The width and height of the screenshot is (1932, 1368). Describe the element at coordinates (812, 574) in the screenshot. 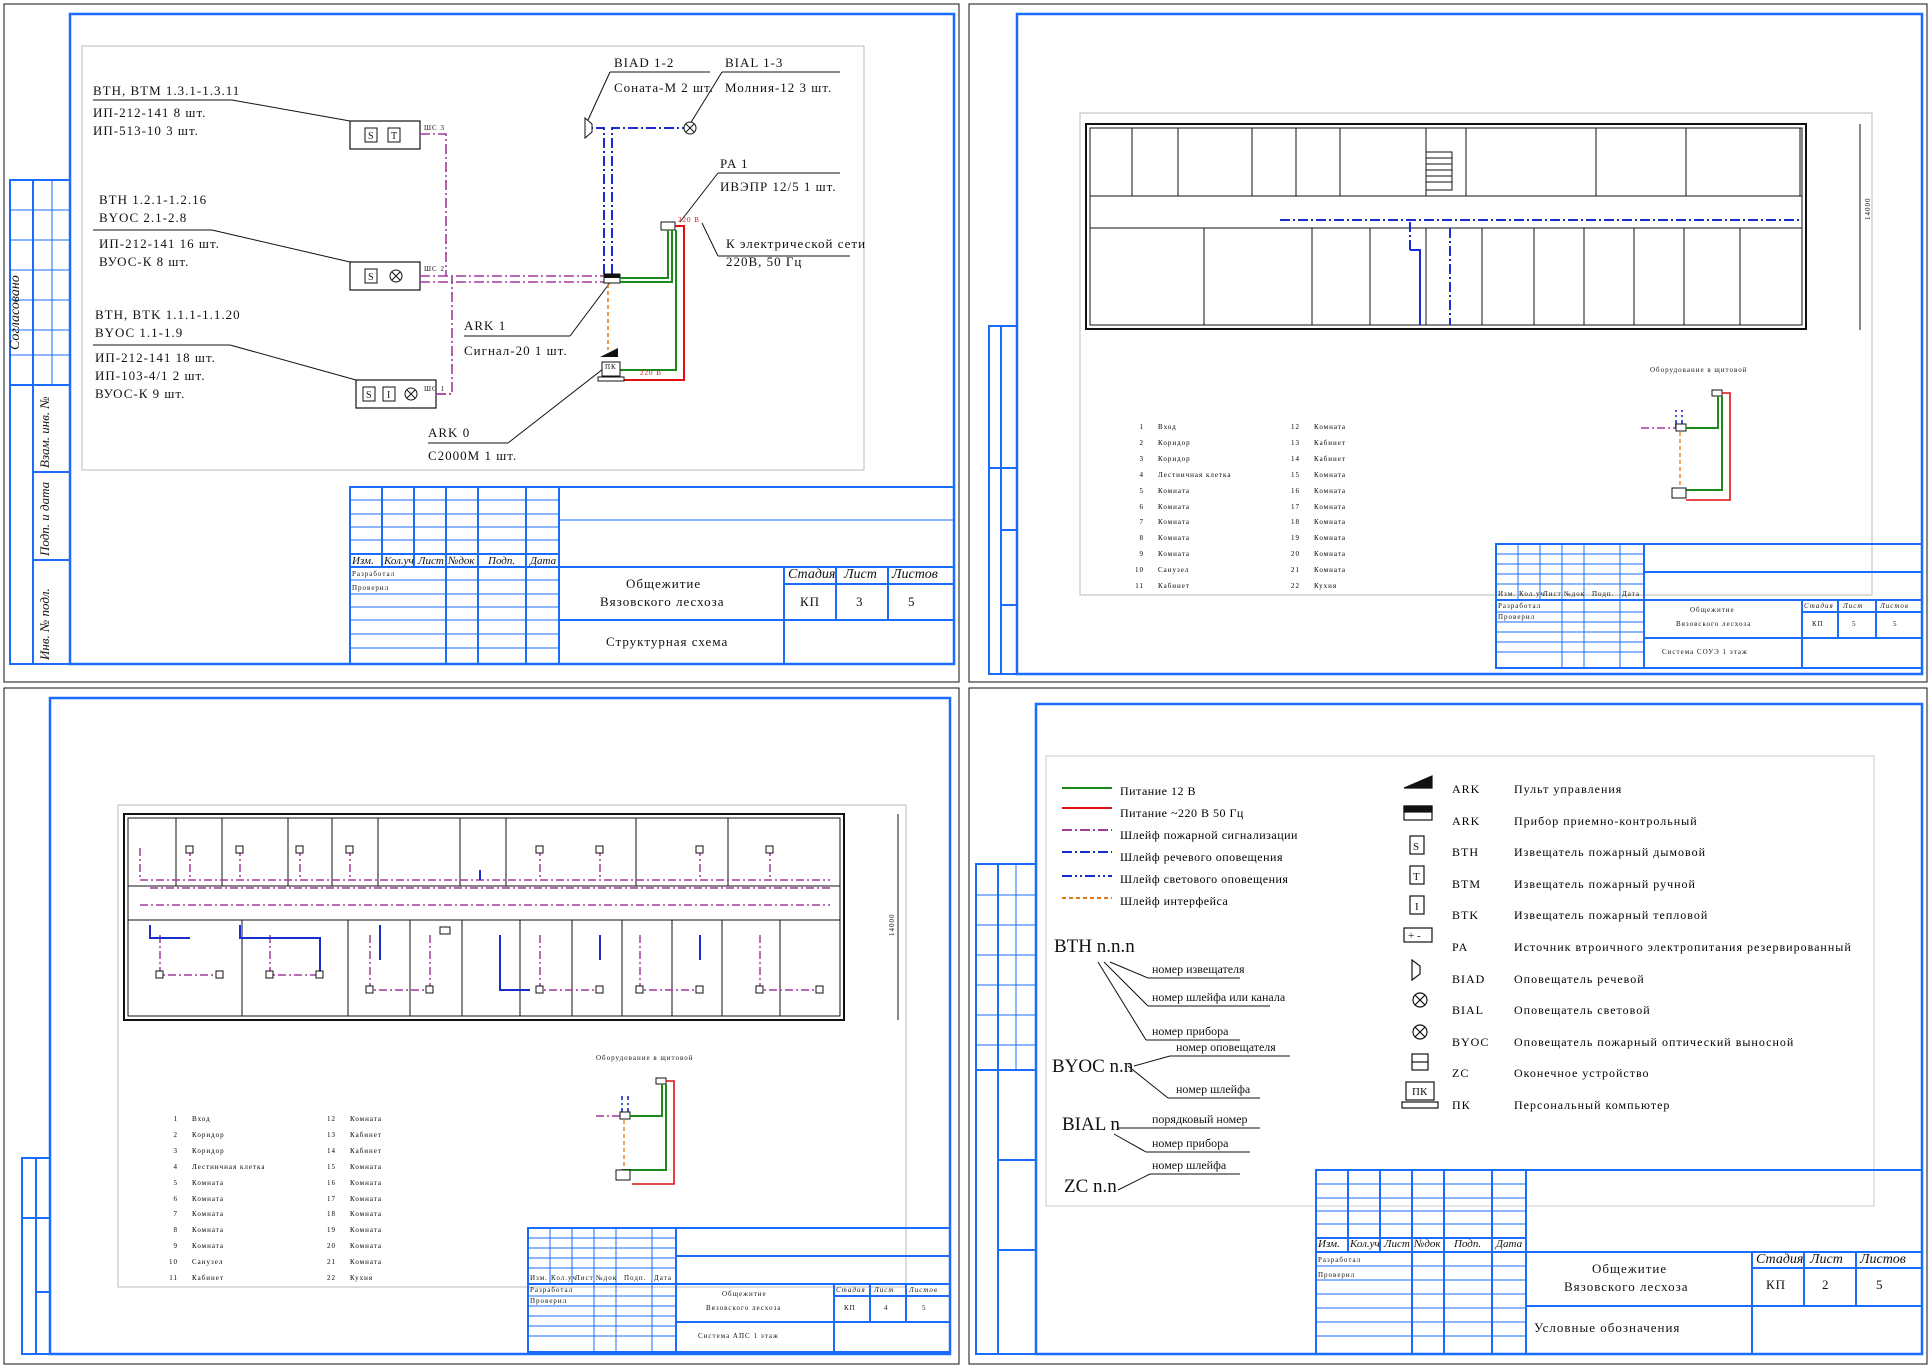

I see `stamp1-stage-label: Стадия` at that location.